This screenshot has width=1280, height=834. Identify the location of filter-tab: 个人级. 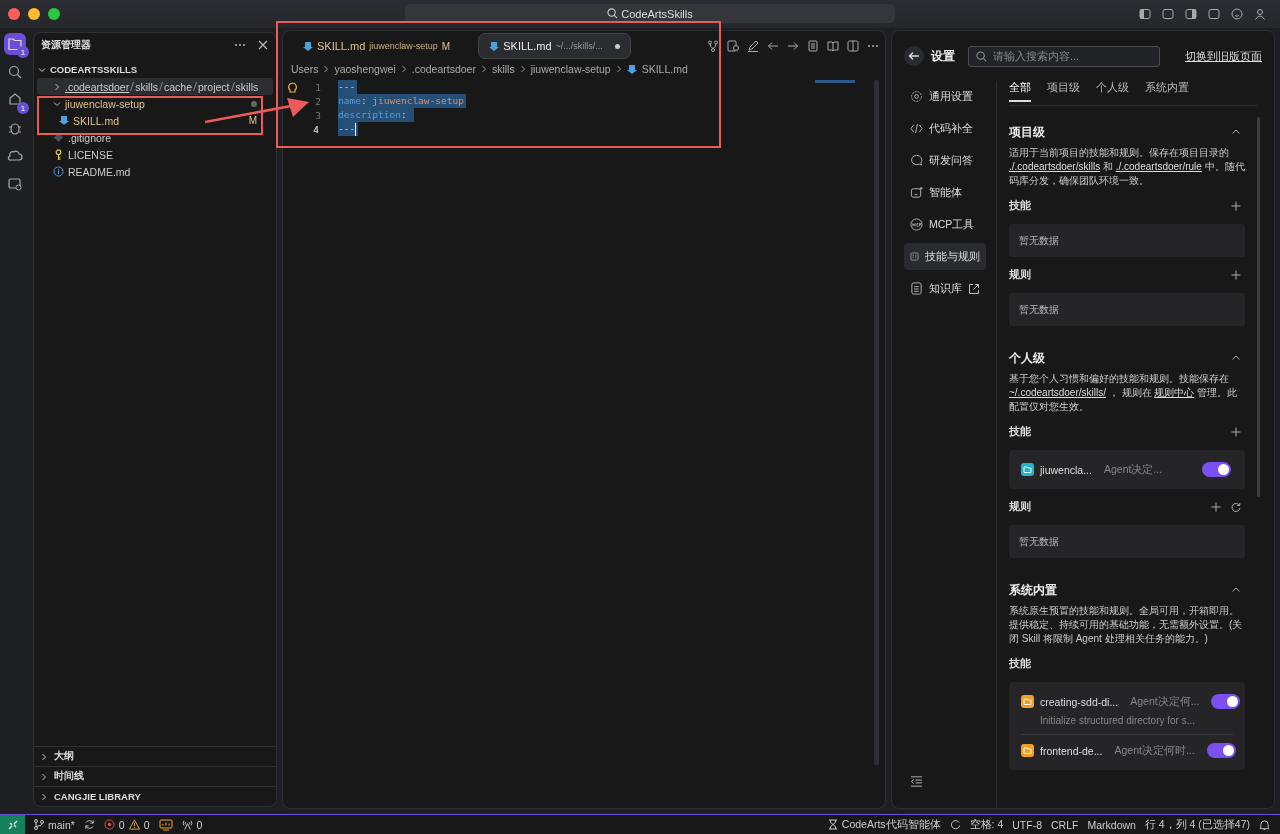
(1112, 90).